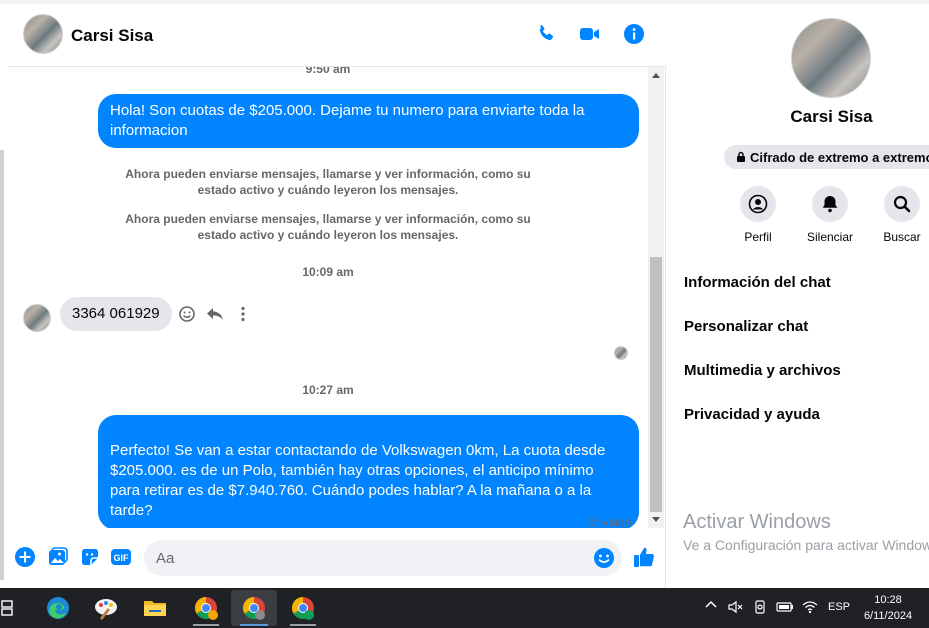 The width and height of the screenshot is (929, 628). Describe the element at coordinates (243, 314) in the screenshot. I see `more-icon` at that location.